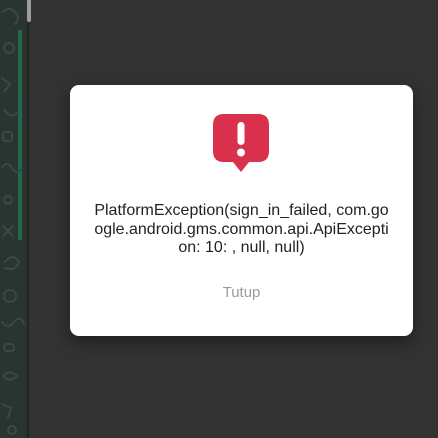 The width and height of the screenshot is (438, 438). I want to click on alert-bubble-icon, so click(241, 143).